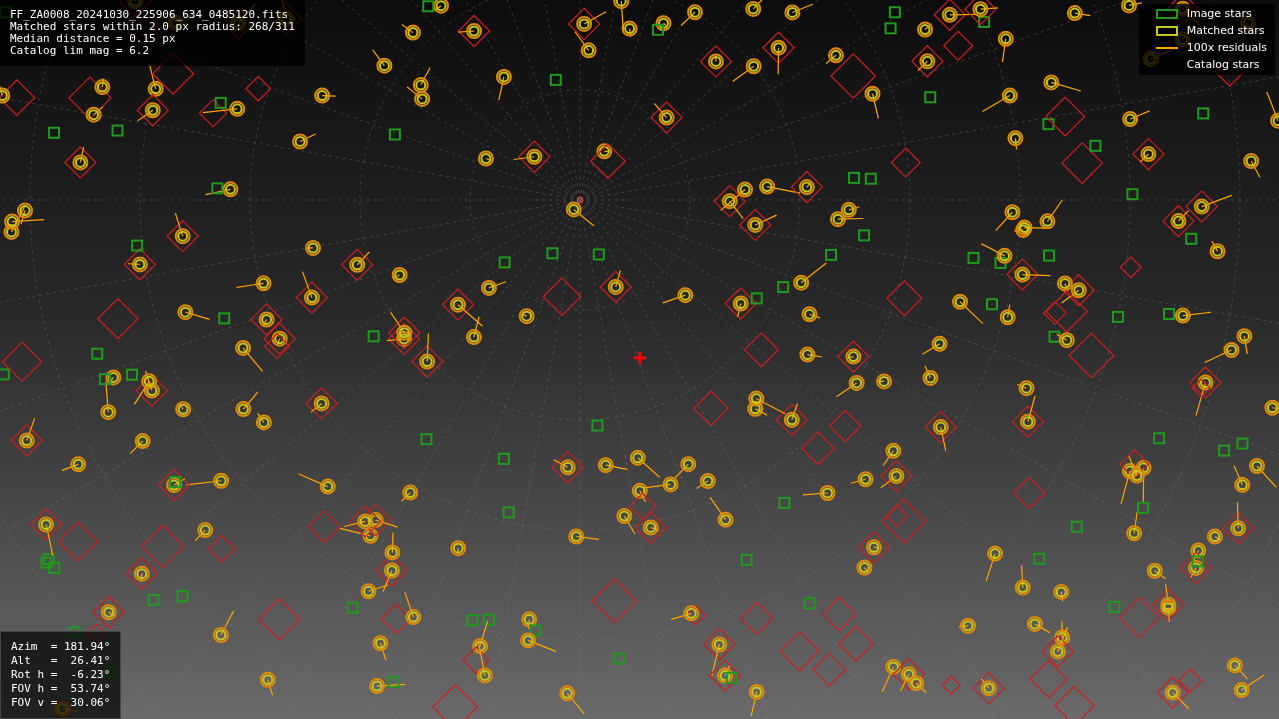 The width and height of the screenshot is (1279, 719). I want to click on legend-label: Image stars, so click(1219, 13).